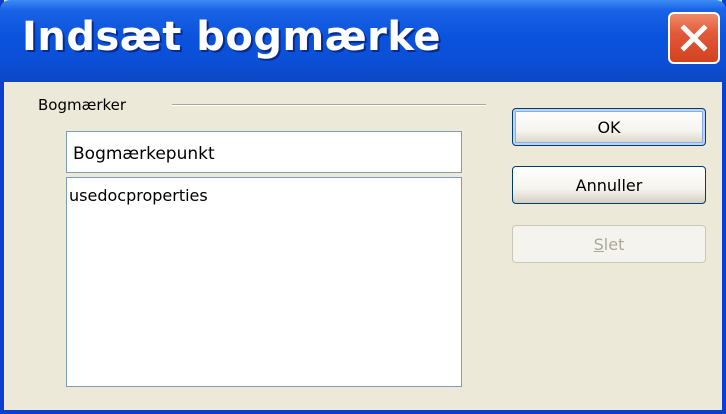 This screenshot has height=414, width=726. I want to click on ok-button: OK, so click(609, 127).